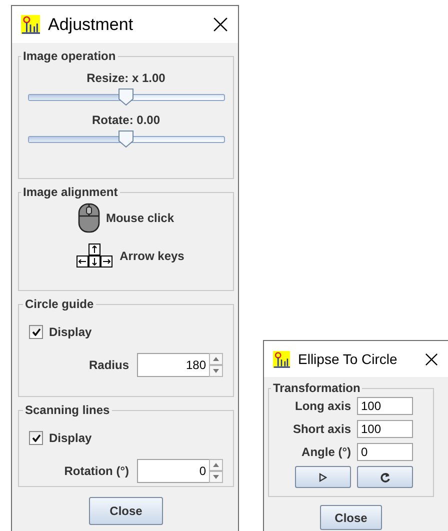 The height and width of the screenshot is (531, 448). Describe the element at coordinates (70, 192) in the screenshot. I see `group-title: Image alignment` at that location.